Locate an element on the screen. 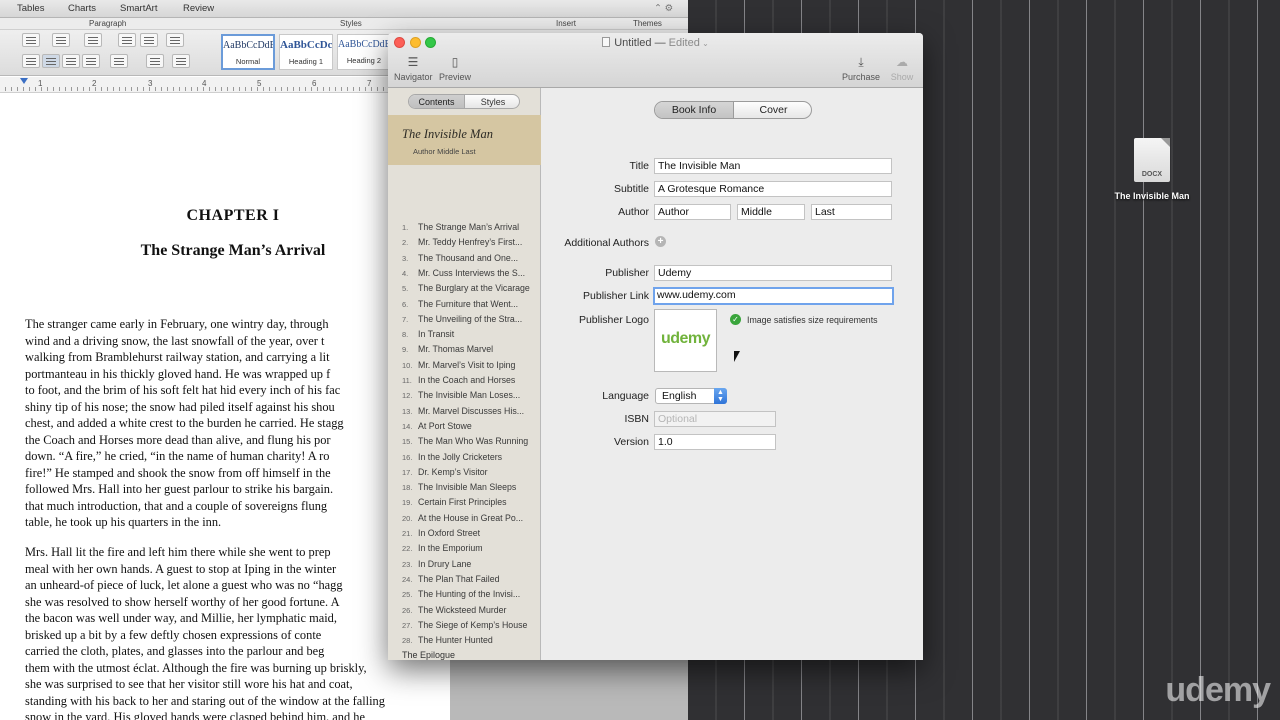 The image size is (1280, 720). toc-item-title: The Strange Man’s Arrival is located at coordinates (469, 227).